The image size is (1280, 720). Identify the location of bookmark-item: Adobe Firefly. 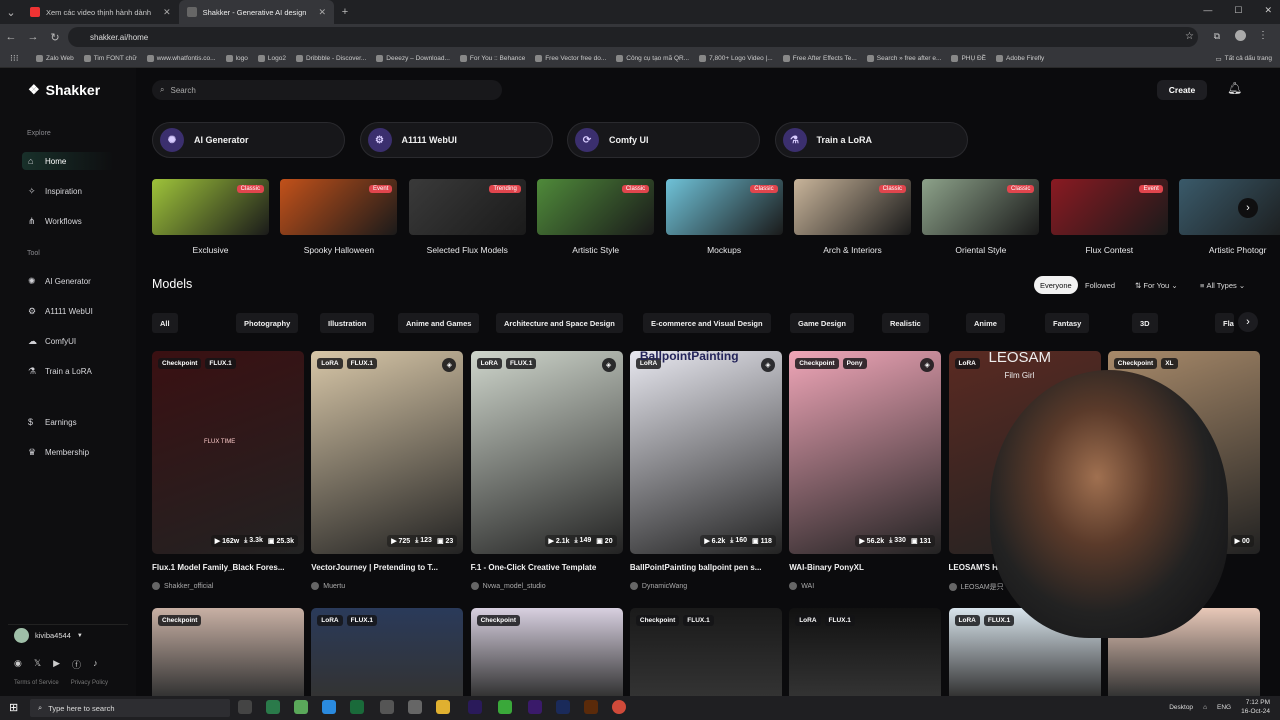
(1020, 58).